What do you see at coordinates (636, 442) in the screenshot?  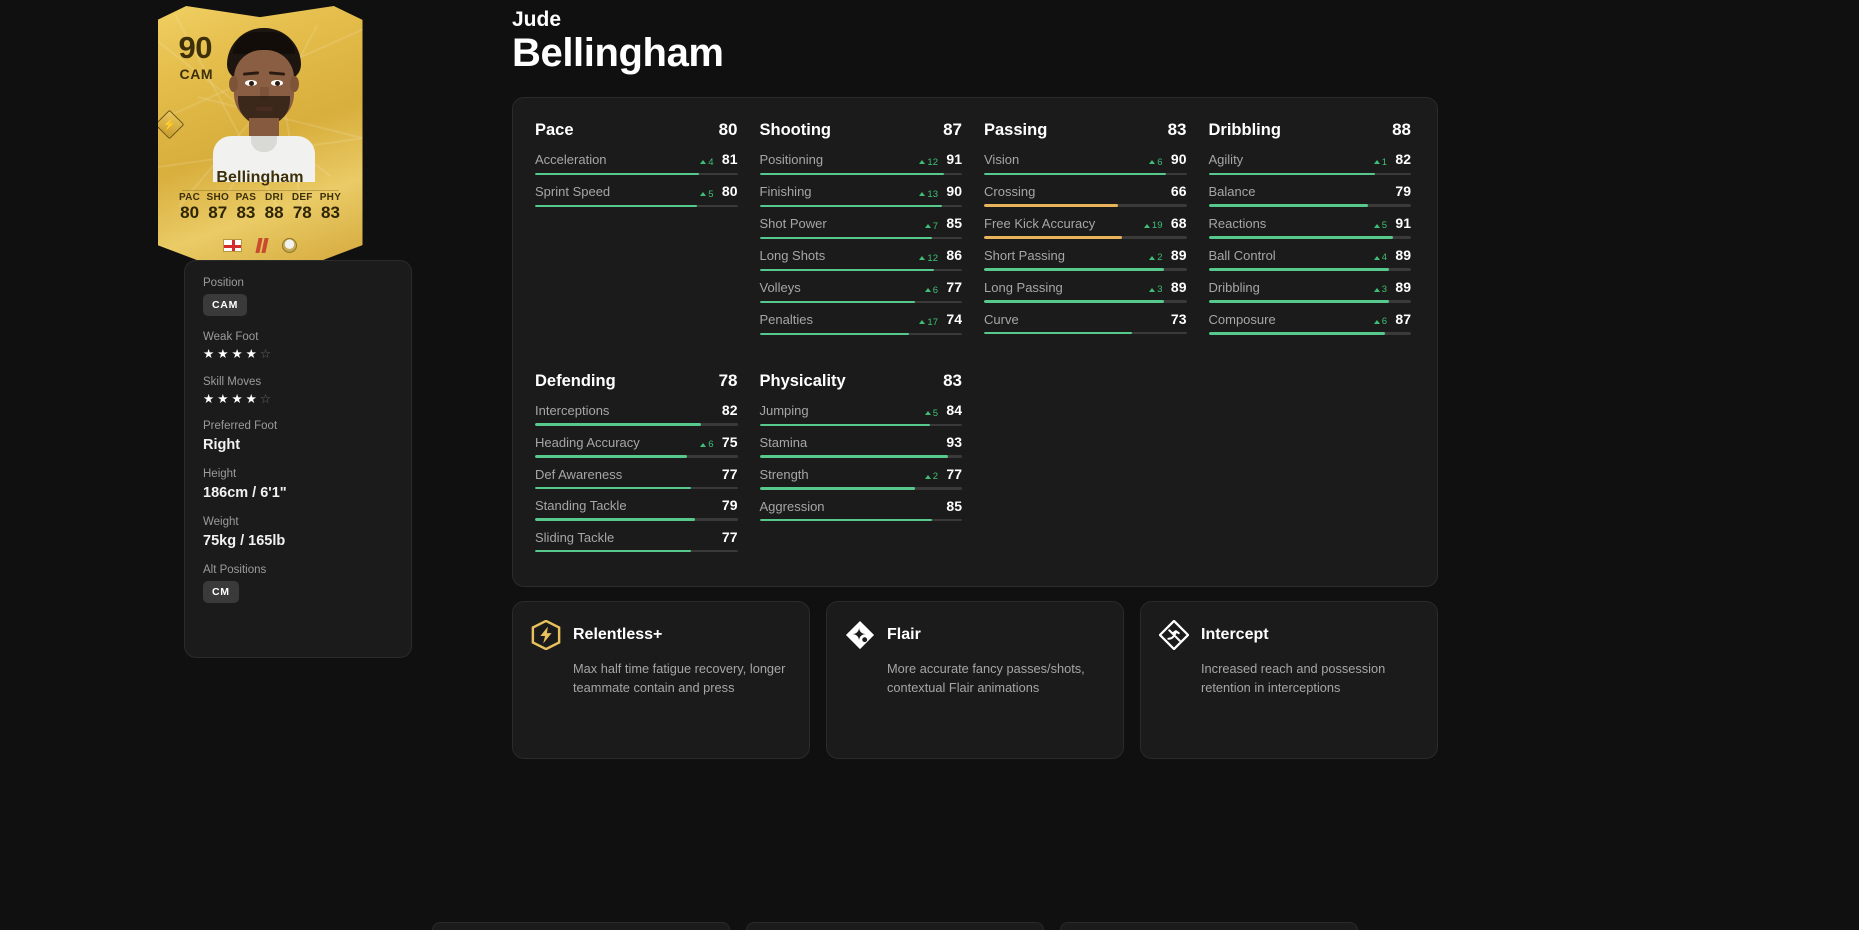 I see `stat-row-top: Heading Accuracy 6 75` at bounding box center [636, 442].